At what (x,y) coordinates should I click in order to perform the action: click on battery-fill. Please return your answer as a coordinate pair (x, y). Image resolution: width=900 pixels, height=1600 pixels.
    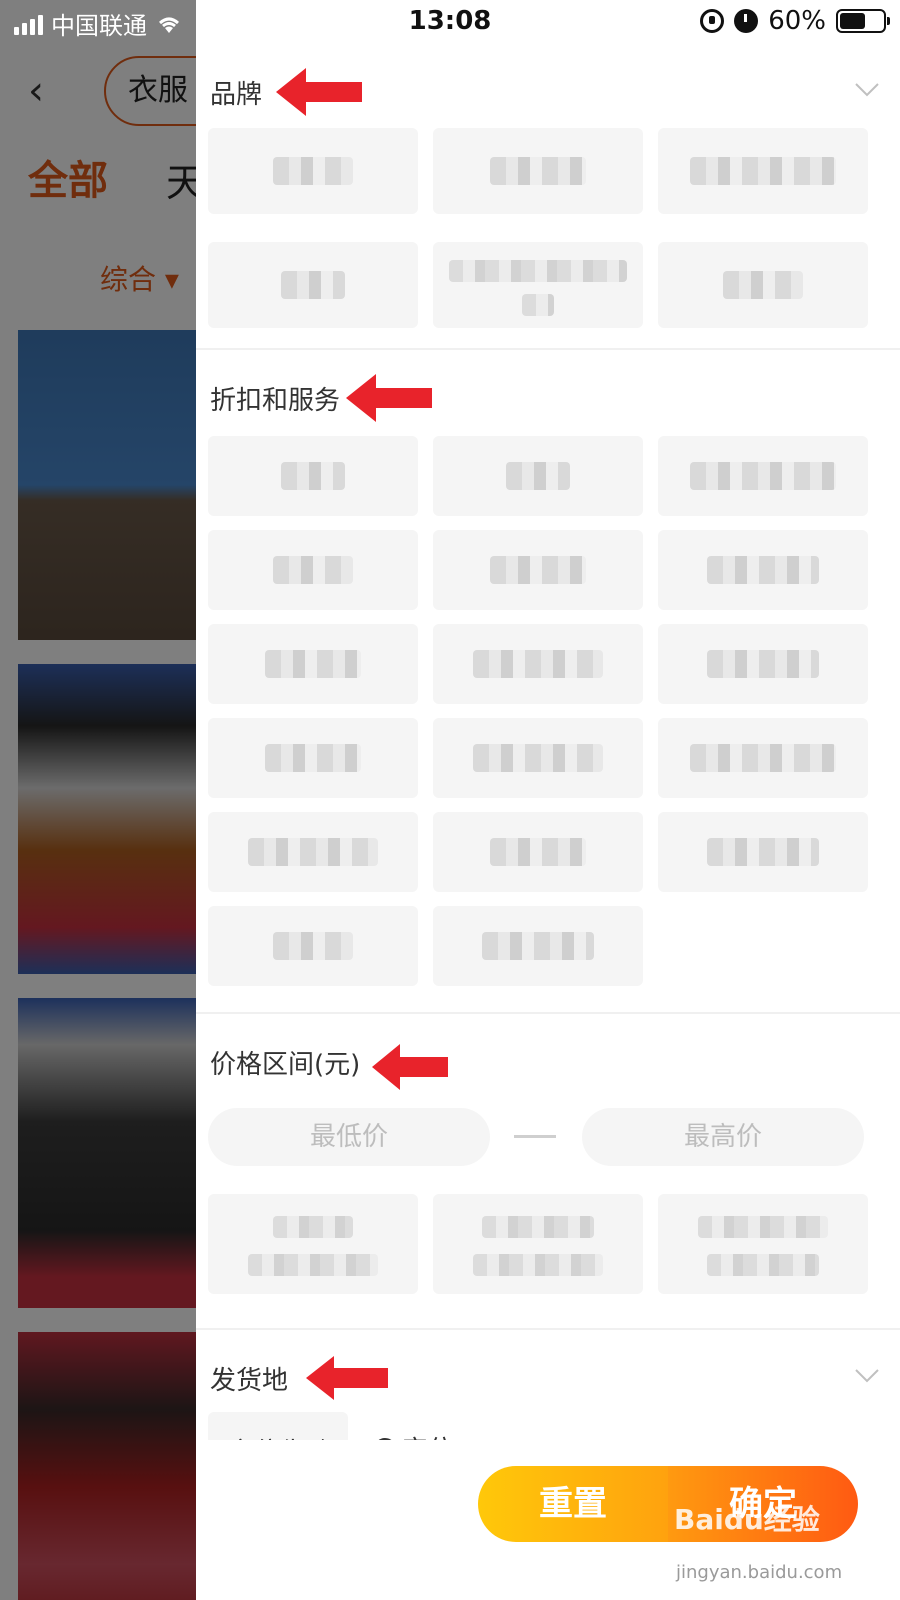
    Looking at the image, I should click on (853, 21).